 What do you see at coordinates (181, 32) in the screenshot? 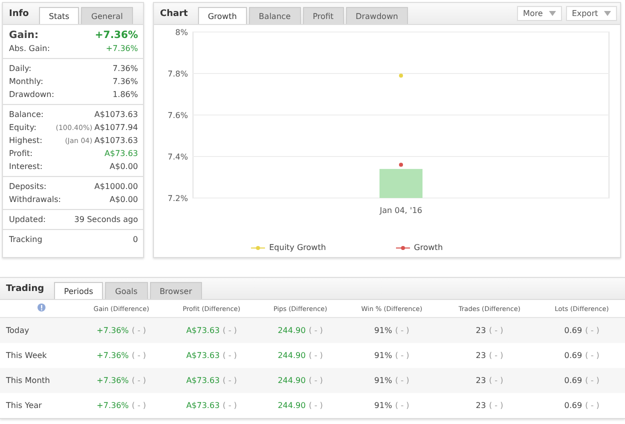
I see `y-tick-label: 8%` at bounding box center [181, 32].